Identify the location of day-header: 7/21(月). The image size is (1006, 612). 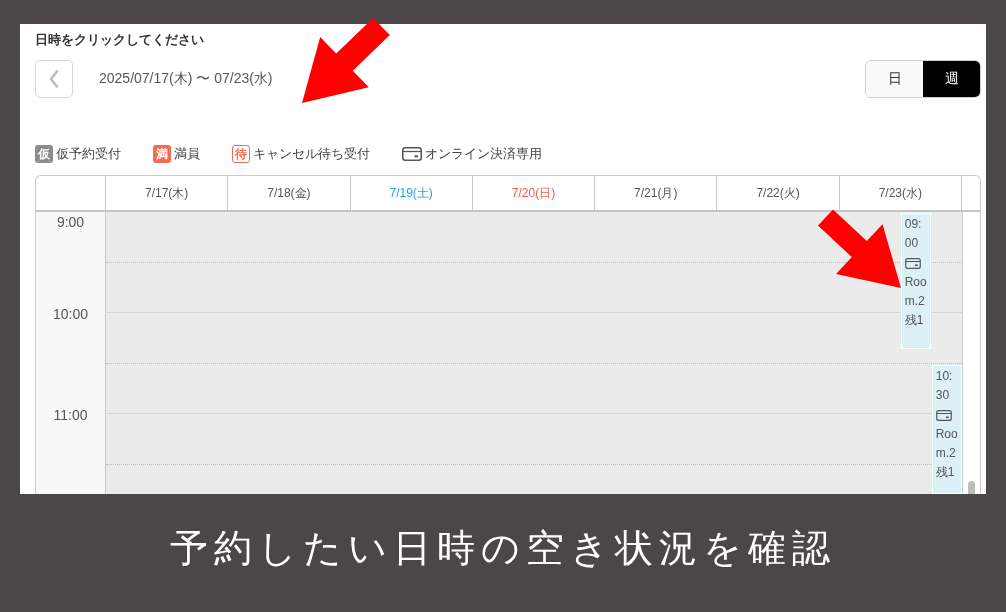
(656, 193).